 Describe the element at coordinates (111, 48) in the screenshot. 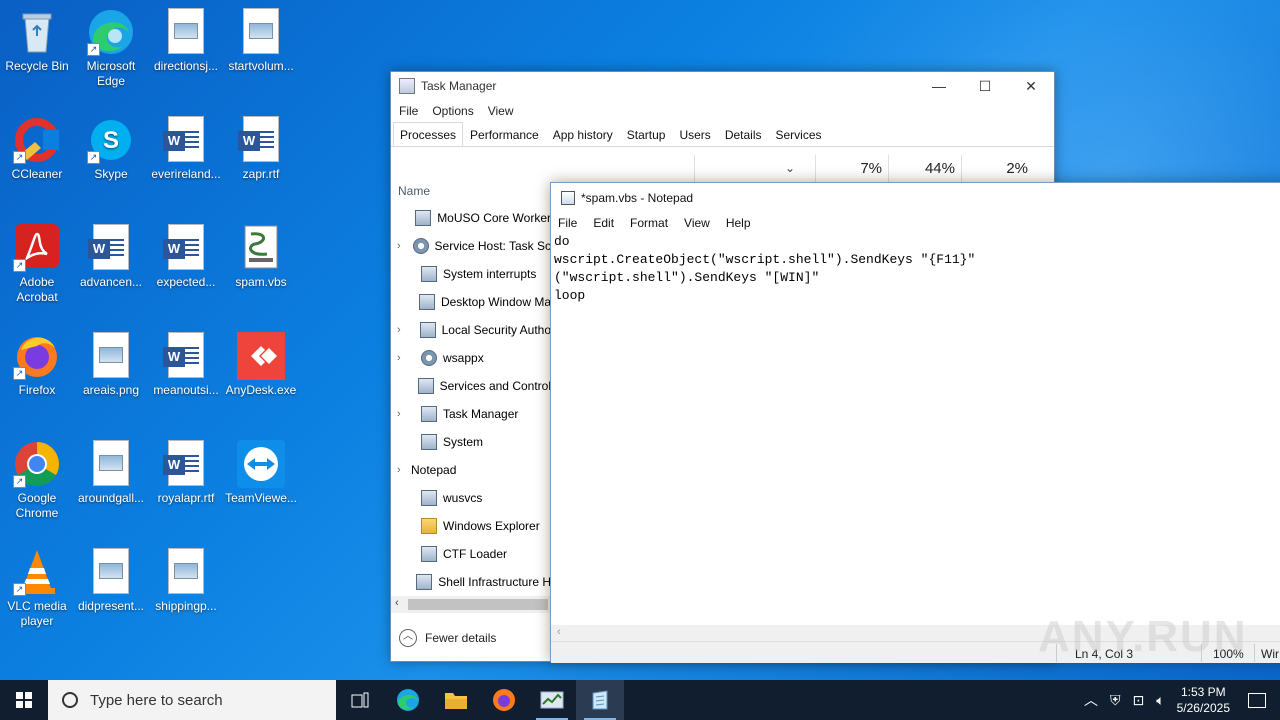

I see `desktop-icon-microsoft-edge: ↗ Microsoft Edge` at that location.